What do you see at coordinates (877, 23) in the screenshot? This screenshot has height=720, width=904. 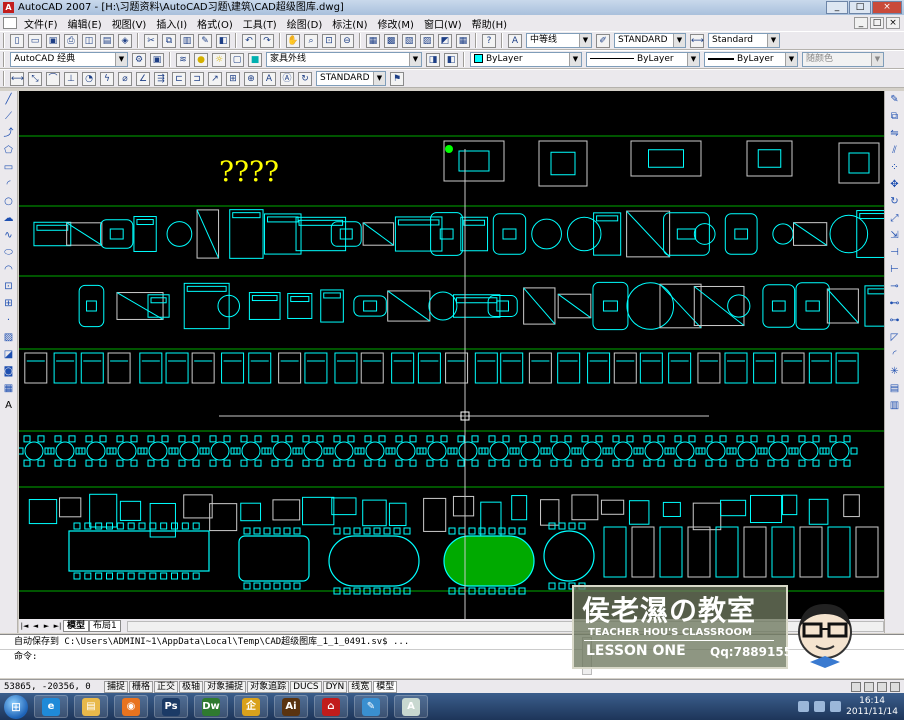 I see `doc-restore-button: □` at bounding box center [877, 23].